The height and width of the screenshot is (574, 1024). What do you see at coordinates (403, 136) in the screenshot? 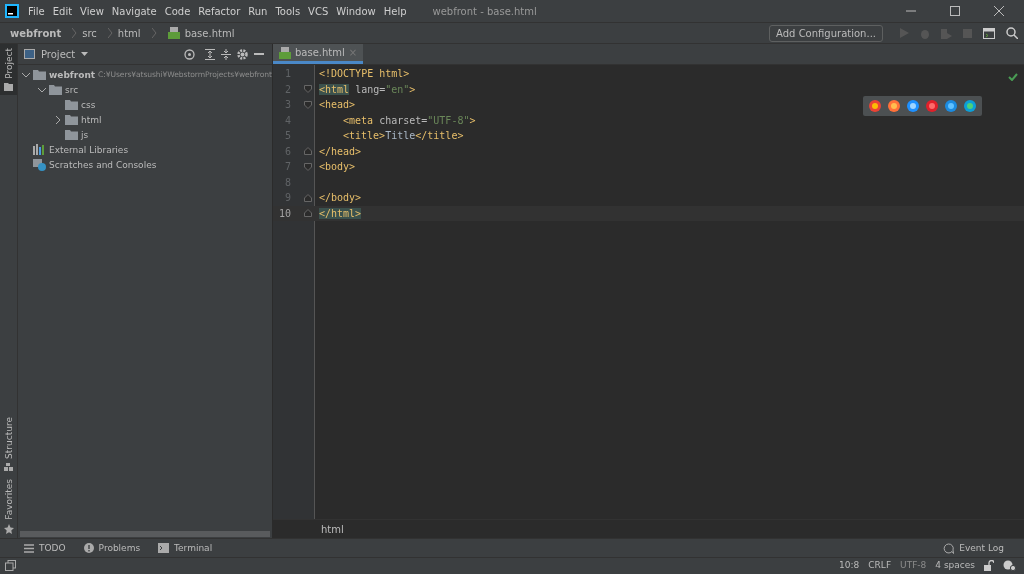
I see `code-line: <title>Title</title>` at bounding box center [403, 136].